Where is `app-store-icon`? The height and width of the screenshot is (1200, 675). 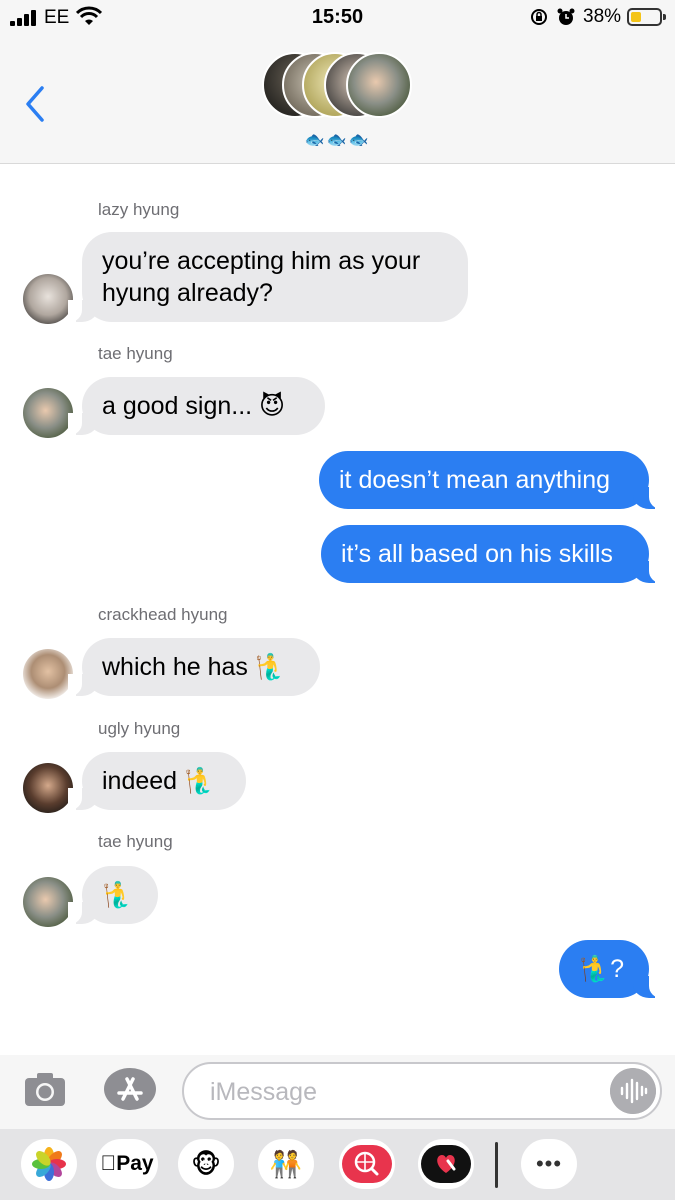
app-store-icon is located at coordinates (130, 1089).